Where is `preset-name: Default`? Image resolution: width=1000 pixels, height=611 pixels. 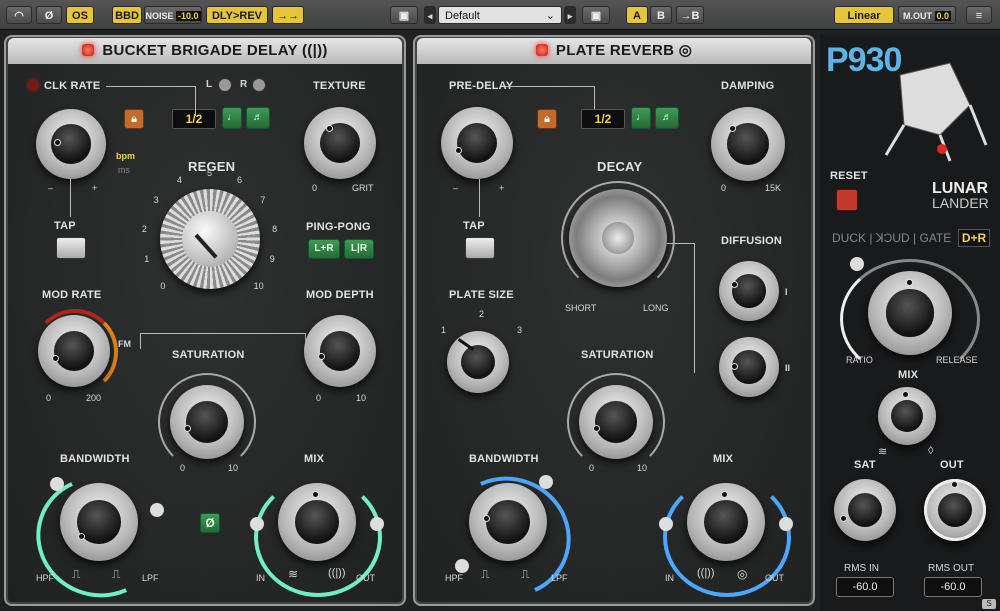
preset-name: Default is located at coordinates (462, 16).